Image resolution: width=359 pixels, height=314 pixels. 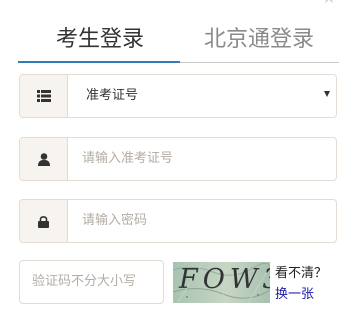 I want to click on password-field: 请输入密码, so click(x=178, y=221).